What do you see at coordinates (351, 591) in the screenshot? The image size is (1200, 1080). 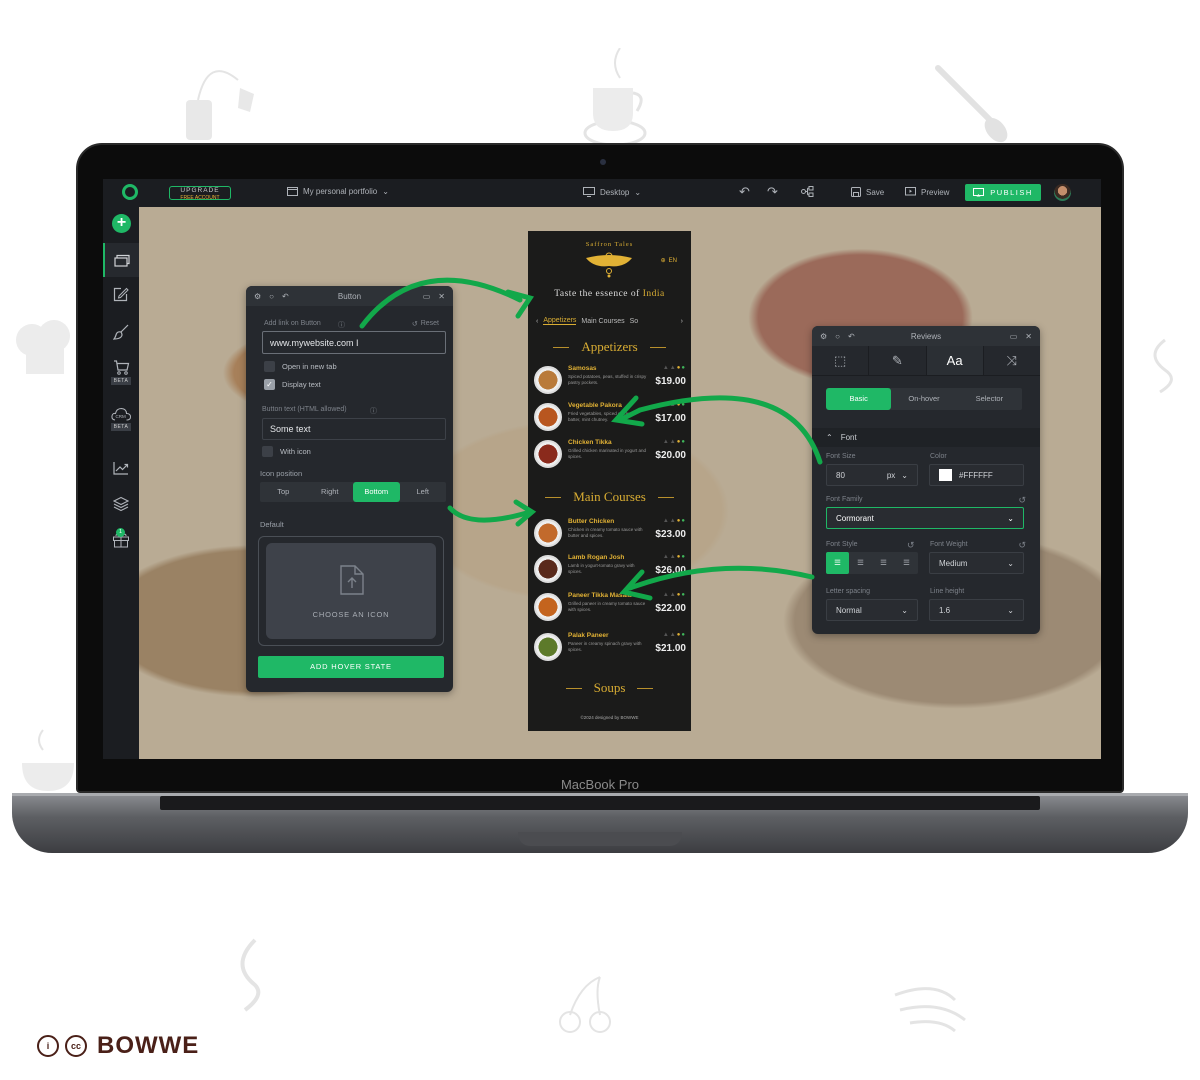 I see `choose-icon-button: CHOOSE AN ICON` at bounding box center [351, 591].